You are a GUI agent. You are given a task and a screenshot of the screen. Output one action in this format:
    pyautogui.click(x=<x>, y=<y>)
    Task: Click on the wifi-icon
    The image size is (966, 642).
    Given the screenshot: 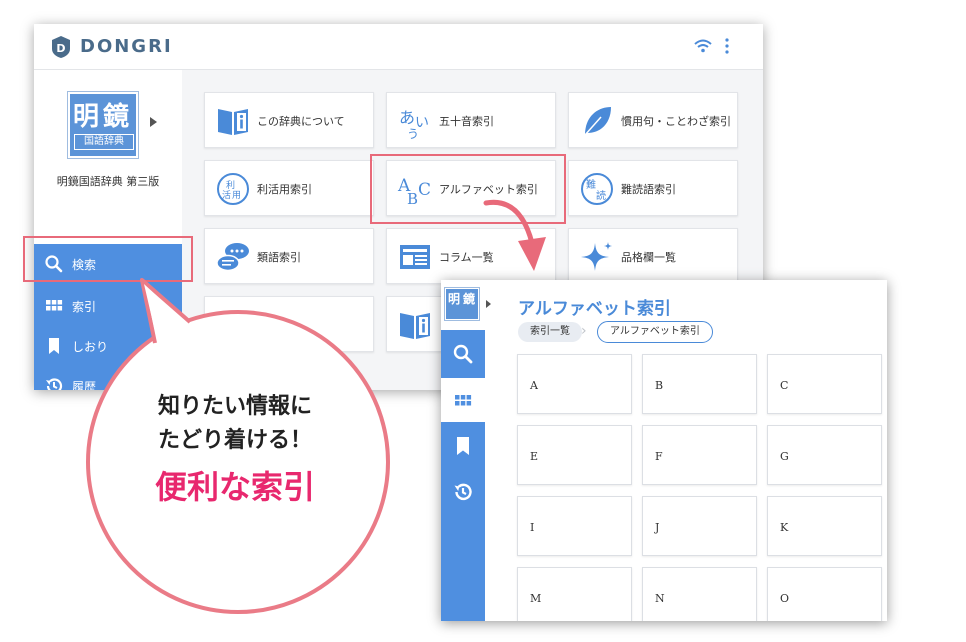 What is the action you would take?
    pyautogui.click(x=703, y=46)
    